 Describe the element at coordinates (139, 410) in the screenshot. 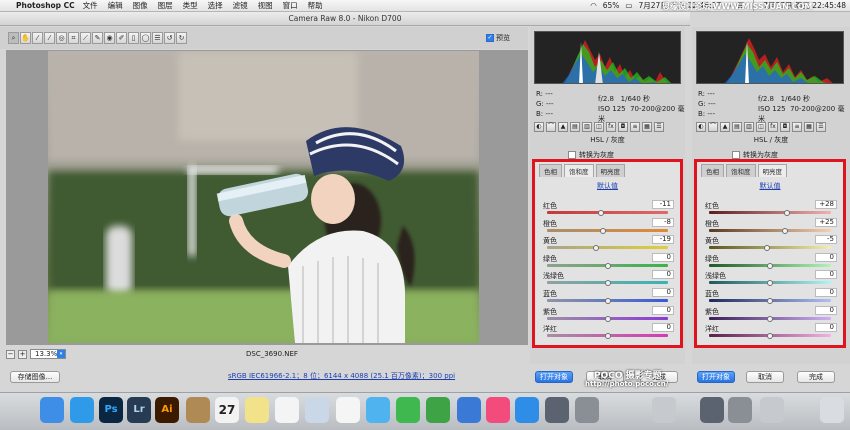

I see `lightroom-icon: Lr` at that location.